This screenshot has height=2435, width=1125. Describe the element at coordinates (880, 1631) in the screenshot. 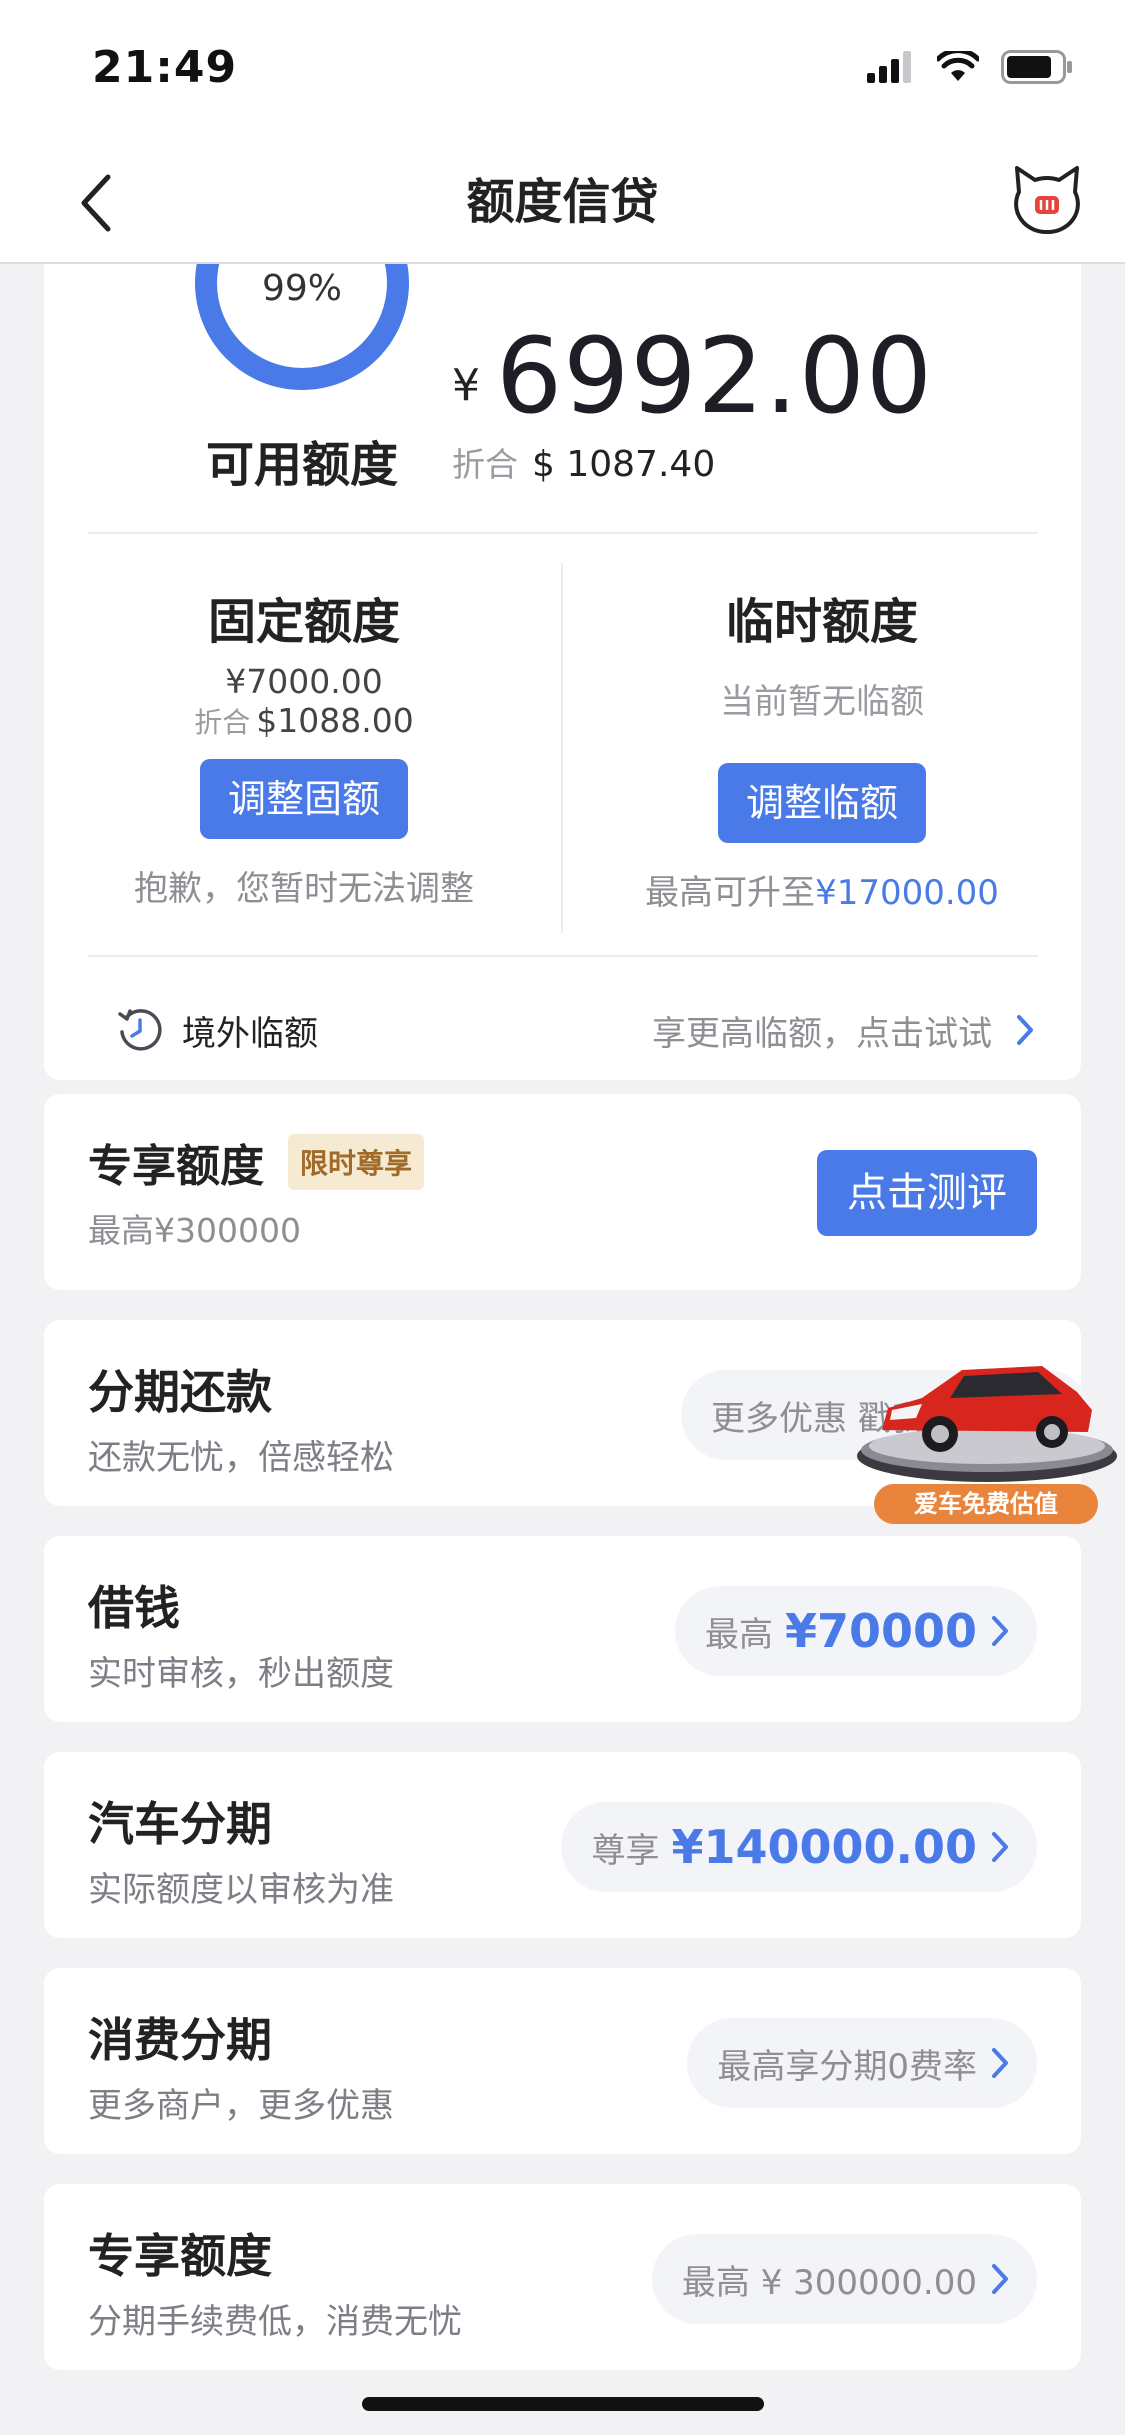

I see `pill-amount: ¥70000` at that location.